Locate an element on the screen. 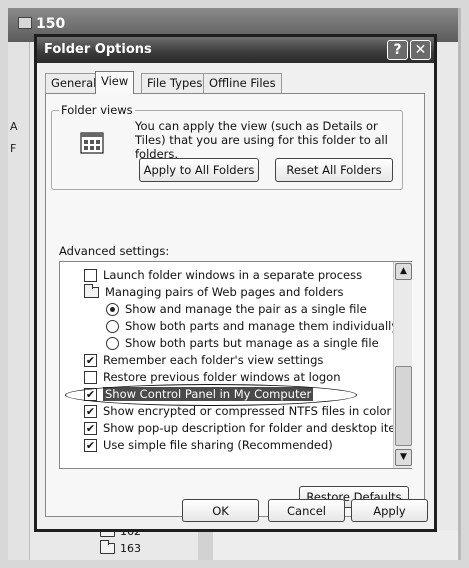  scroll-thumb is located at coordinates (403, 406).